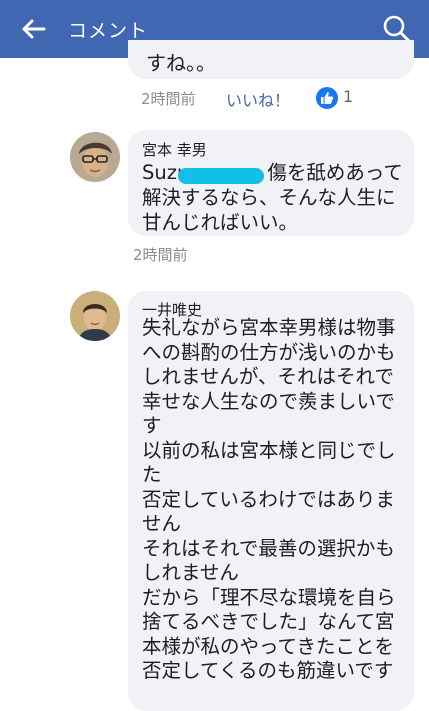  I want to click on like-badge, so click(327, 98).